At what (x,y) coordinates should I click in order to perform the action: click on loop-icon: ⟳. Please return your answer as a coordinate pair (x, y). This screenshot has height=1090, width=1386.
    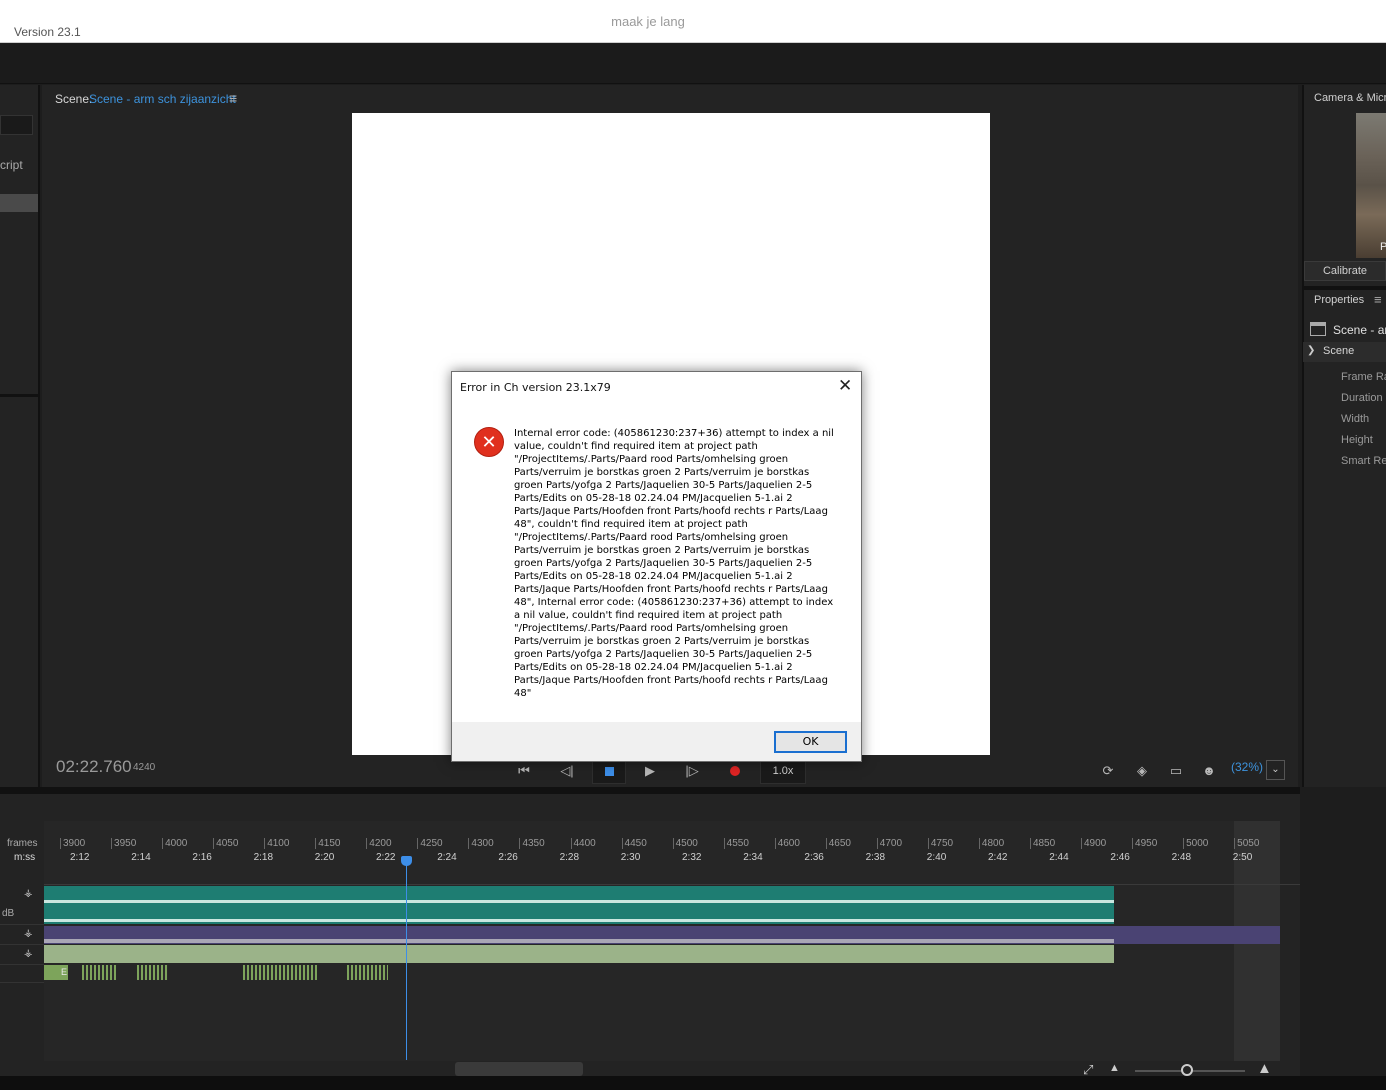
    Looking at the image, I should click on (1108, 771).